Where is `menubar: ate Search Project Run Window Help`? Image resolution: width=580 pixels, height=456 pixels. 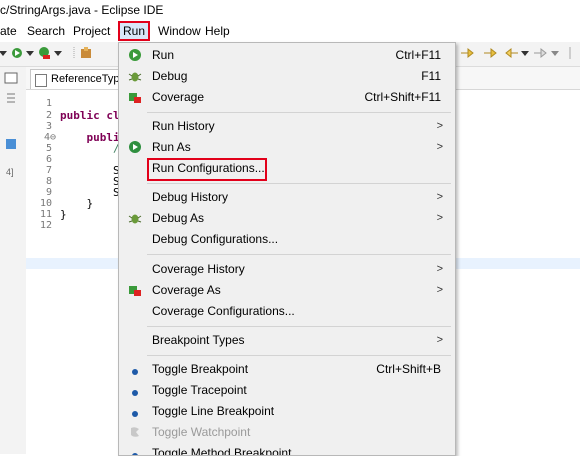
menubar: ate Search Project Run Window Help is located at coordinates (290, 31).